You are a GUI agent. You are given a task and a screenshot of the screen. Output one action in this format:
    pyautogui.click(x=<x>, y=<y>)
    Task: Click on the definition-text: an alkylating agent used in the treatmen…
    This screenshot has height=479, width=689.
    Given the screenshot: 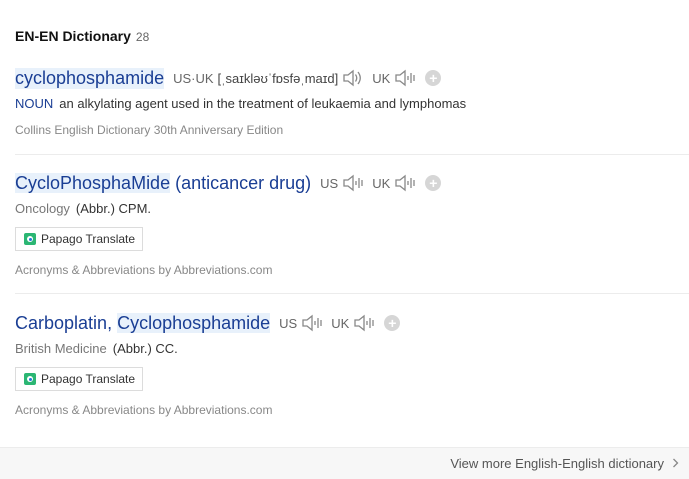 What is the action you would take?
    pyautogui.click(x=263, y=103)
    